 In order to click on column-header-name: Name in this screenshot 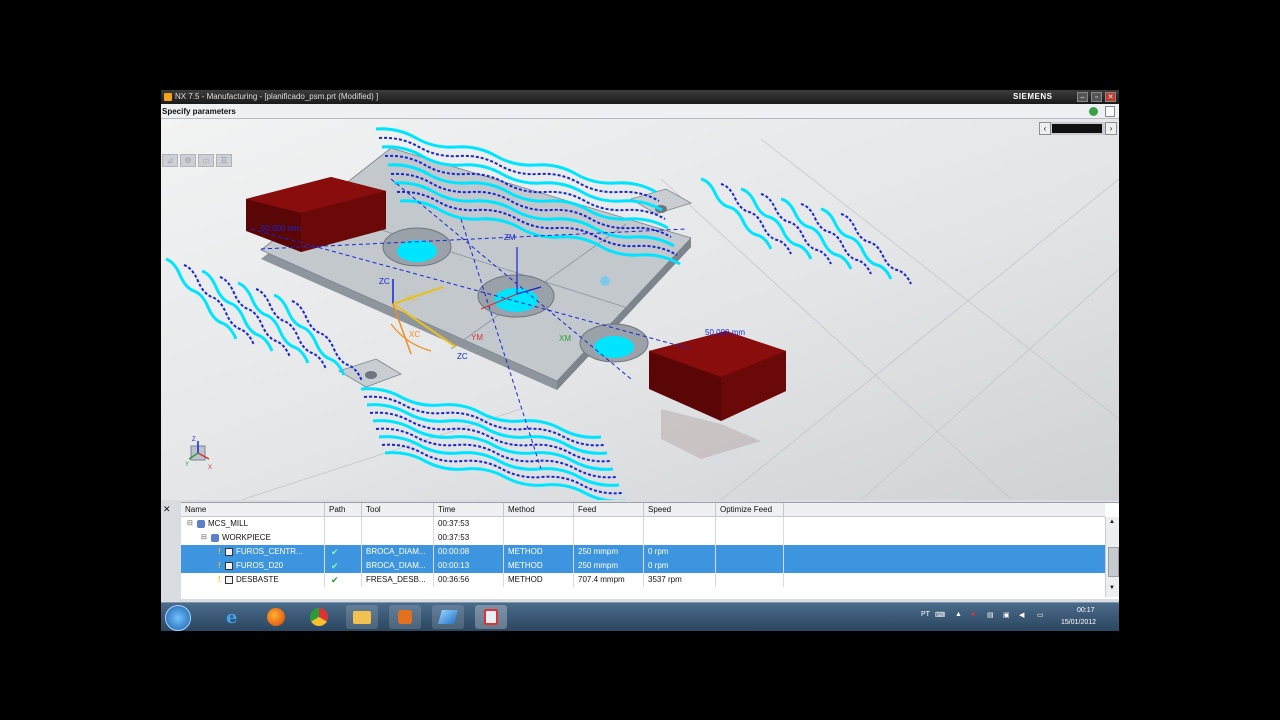, I will do `click(253, 510)`.